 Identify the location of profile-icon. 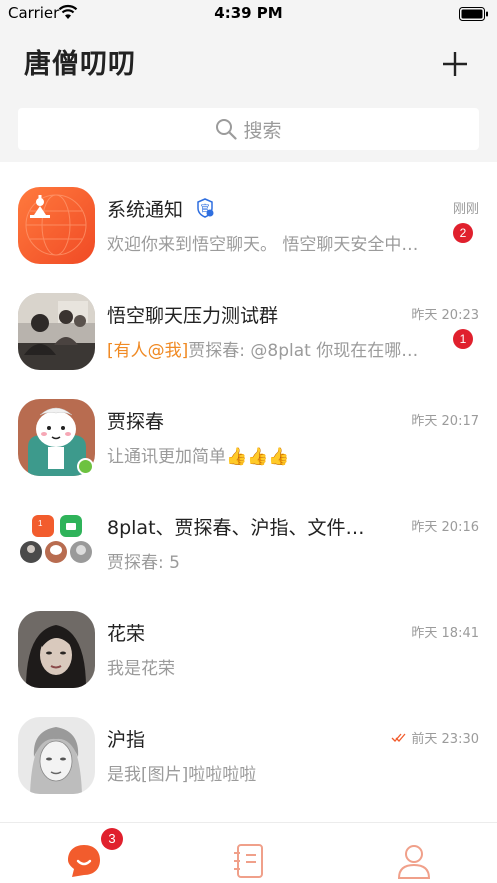
(414, 862).